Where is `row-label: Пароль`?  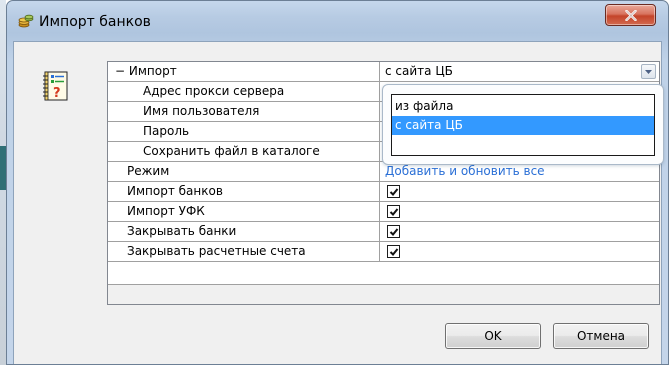 row-label: Пароль is located at coordinates (244, 131).